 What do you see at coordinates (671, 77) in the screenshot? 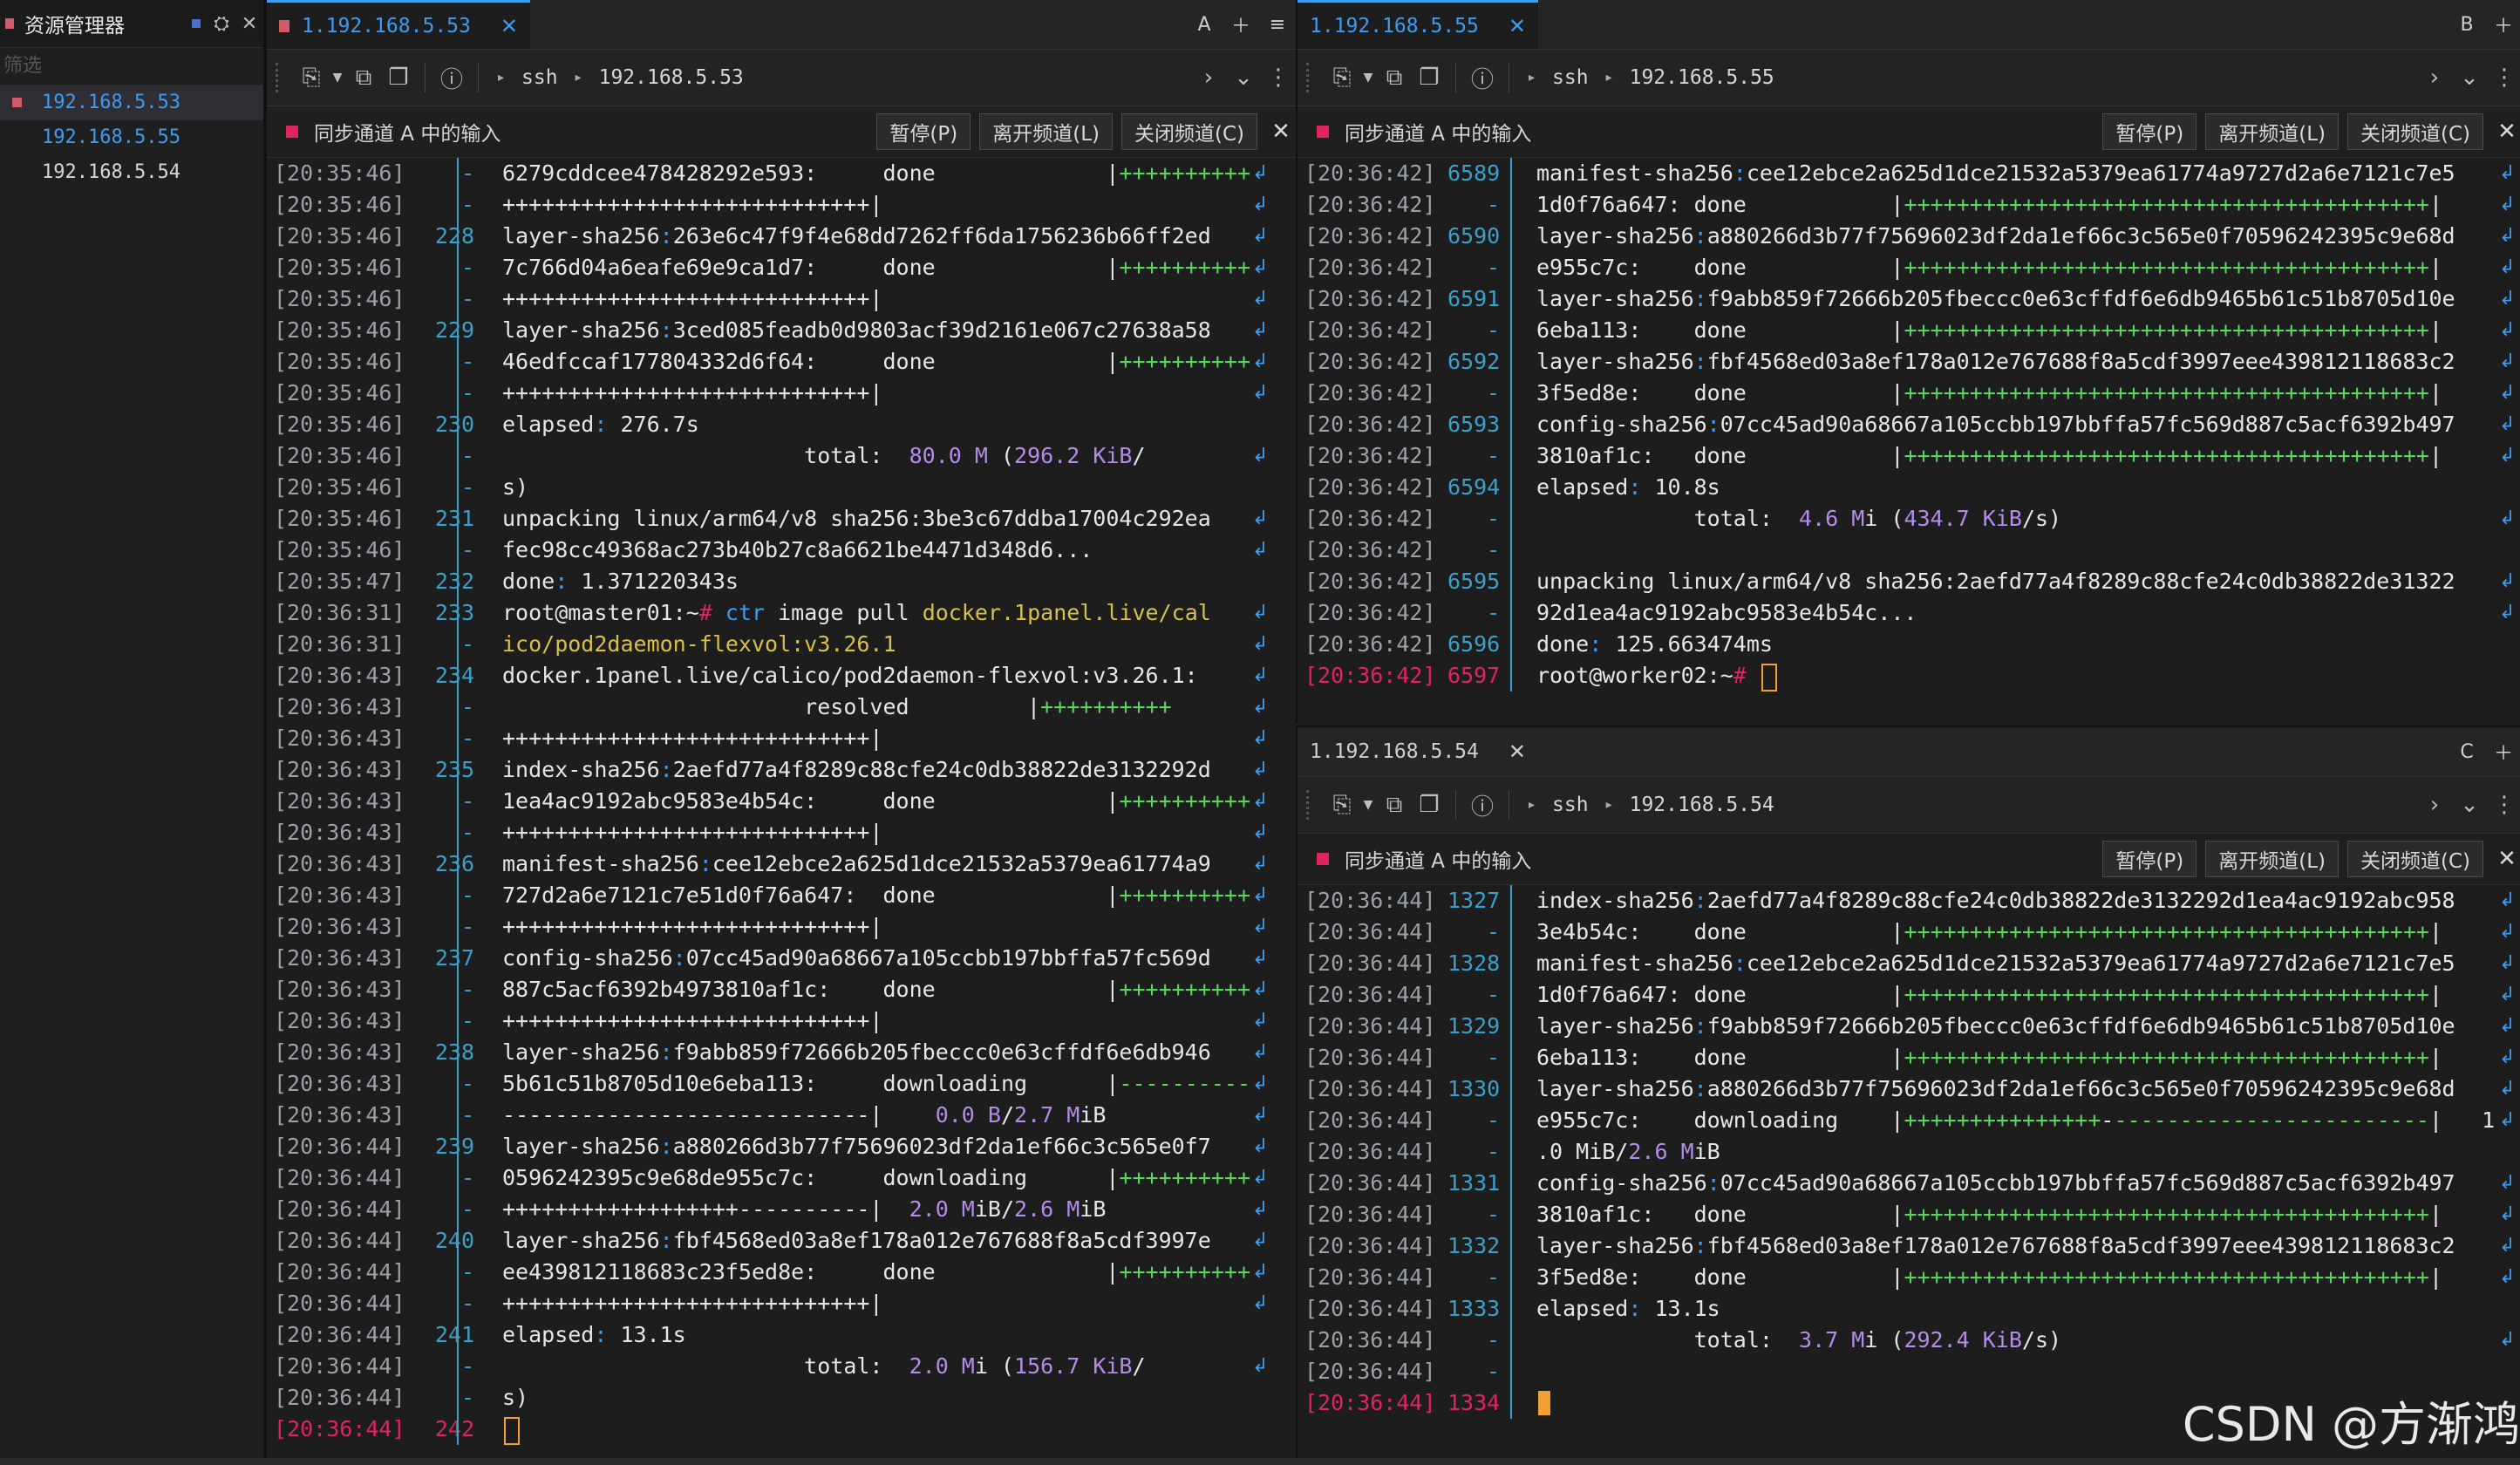
I see `host-label: 192.168.5.53` at bounding box center [671, 77].